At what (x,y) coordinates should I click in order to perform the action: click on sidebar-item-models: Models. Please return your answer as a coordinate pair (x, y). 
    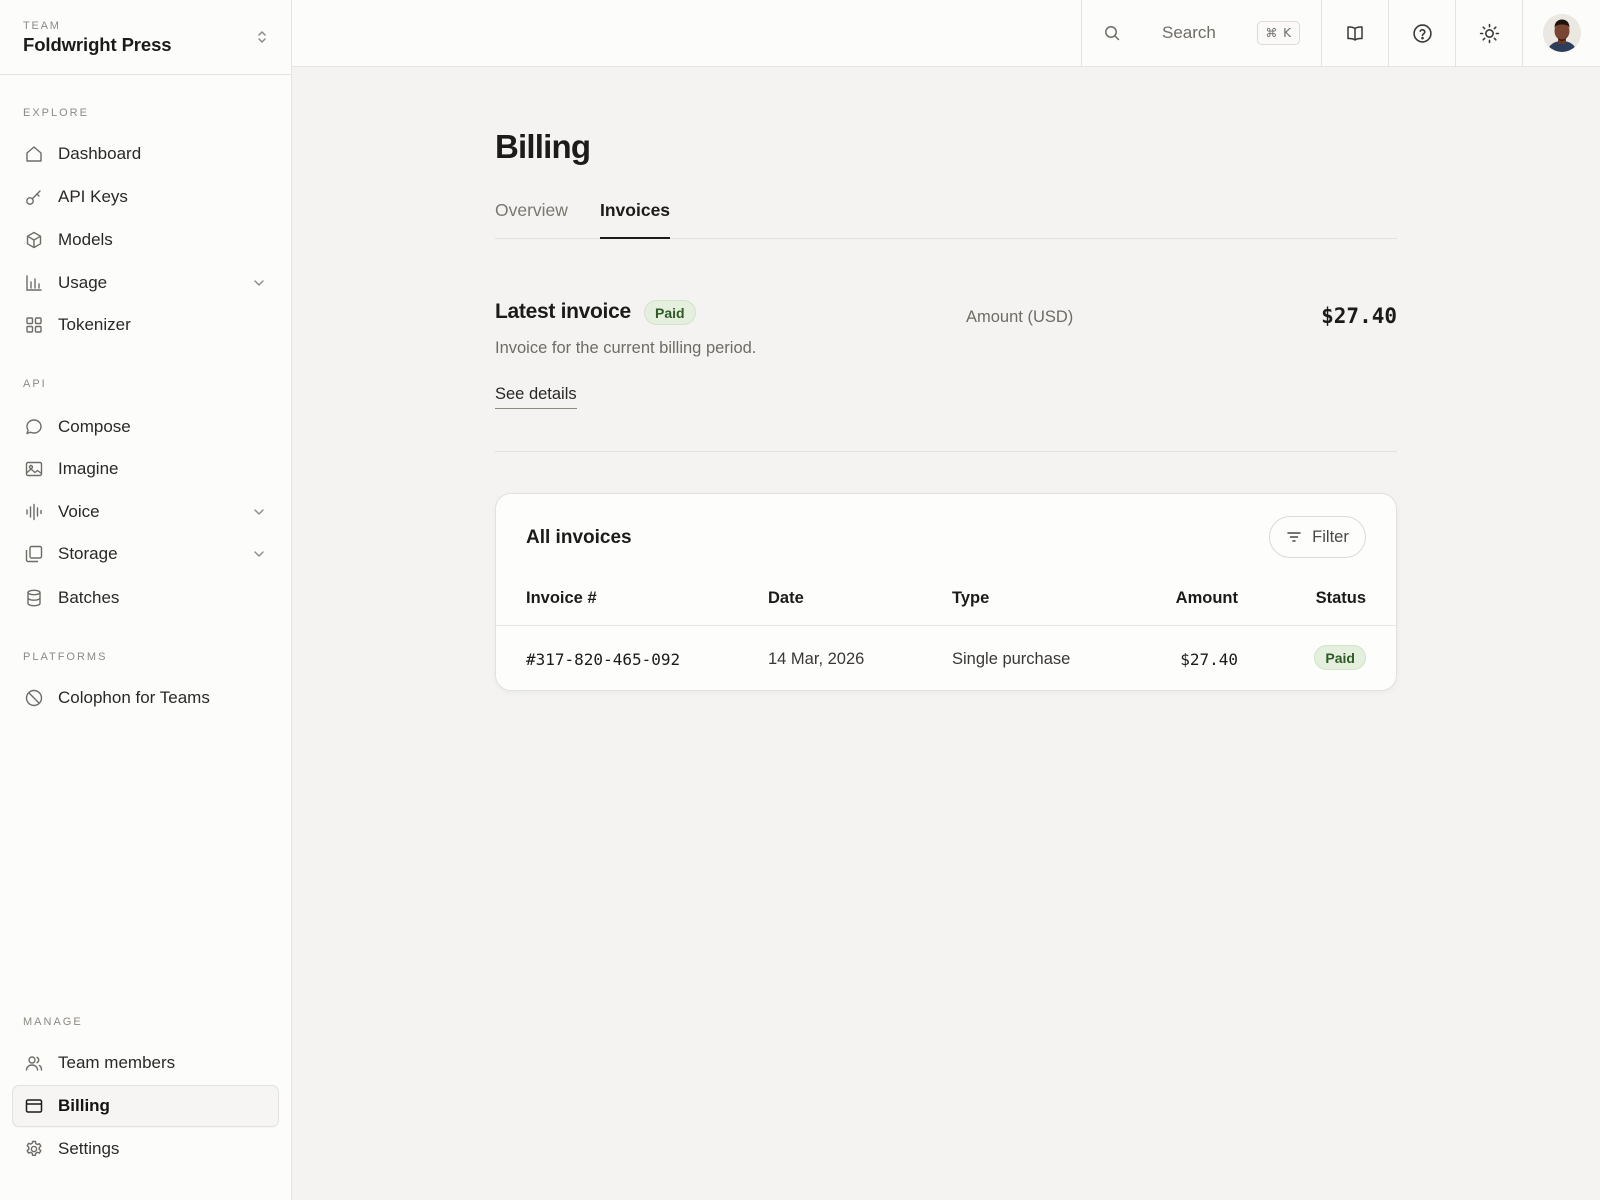
    Looking at the image, I should click on (145, 240).